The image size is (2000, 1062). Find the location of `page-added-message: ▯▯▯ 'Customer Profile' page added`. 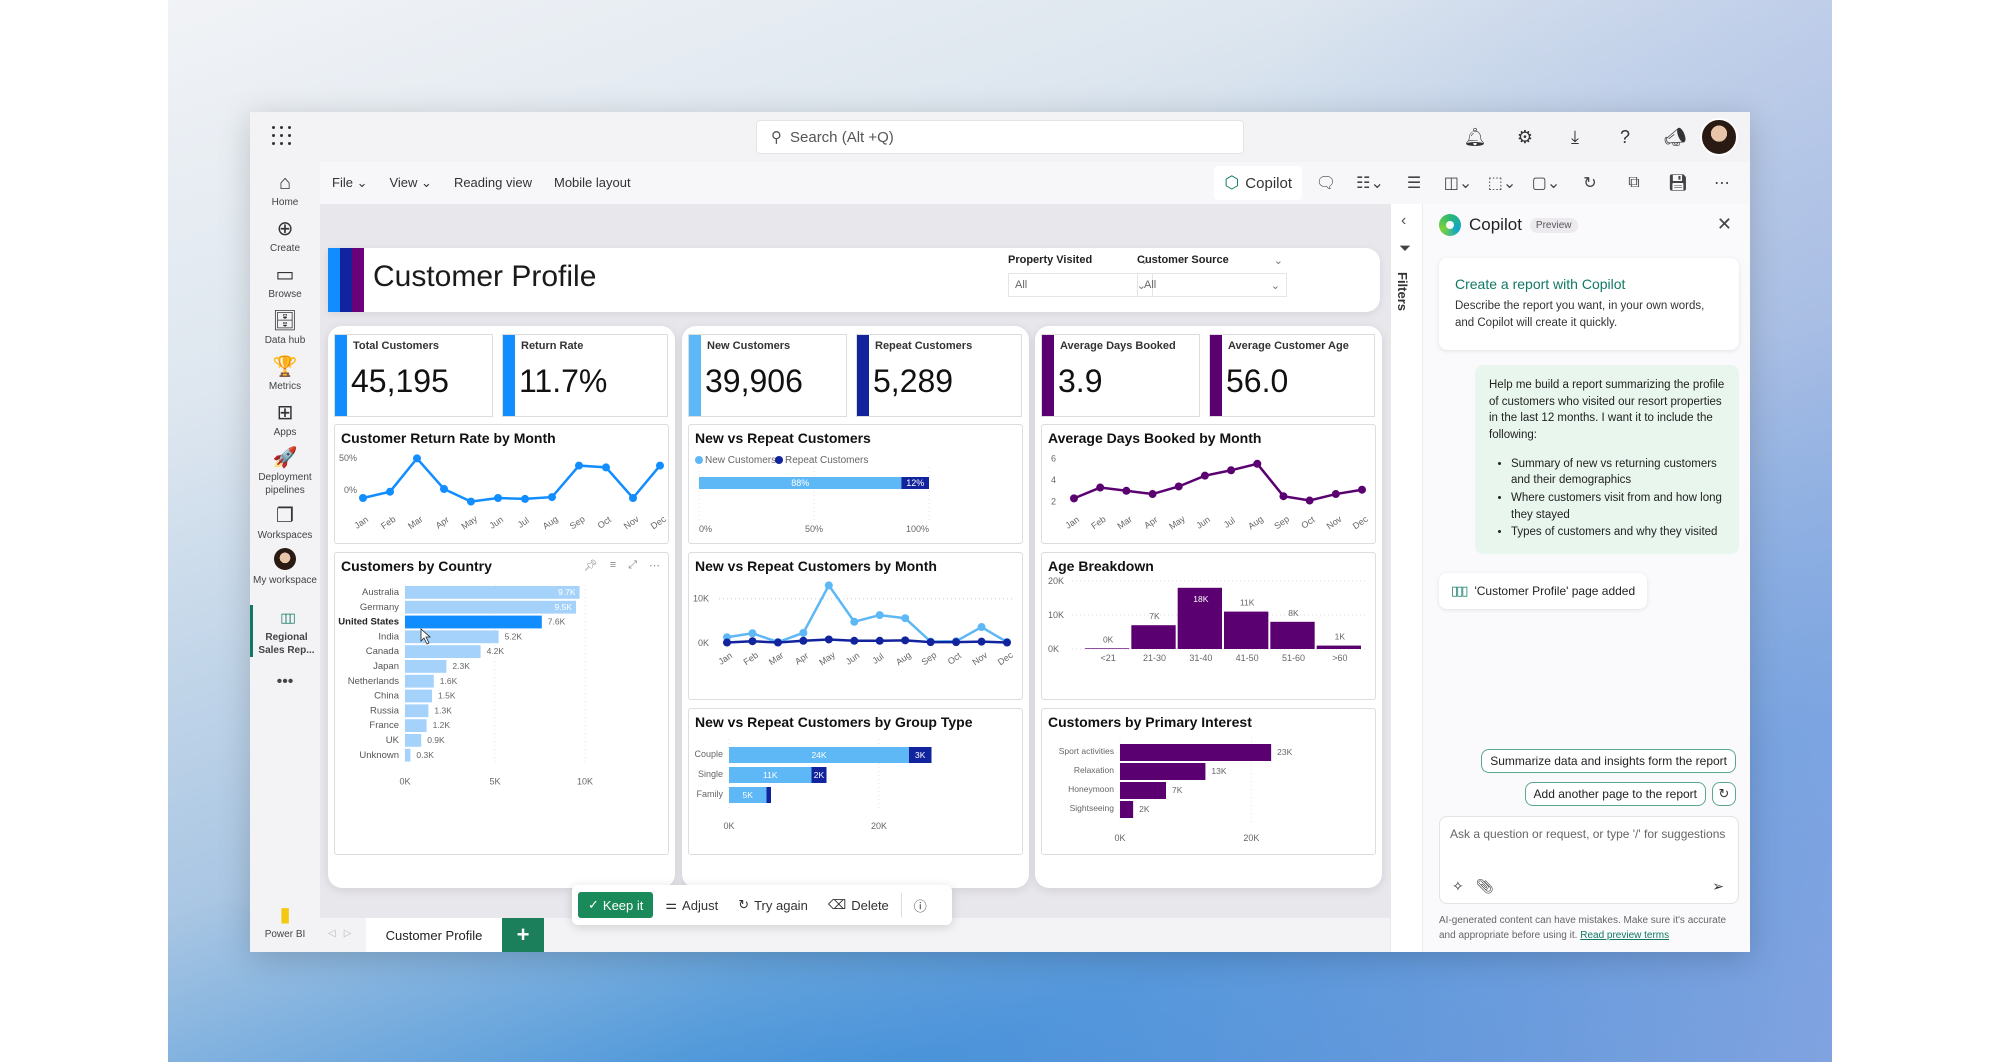

page-added-message: ▯▯▯ 'Customer Profile' page added is located at coordinates (1543, 591).